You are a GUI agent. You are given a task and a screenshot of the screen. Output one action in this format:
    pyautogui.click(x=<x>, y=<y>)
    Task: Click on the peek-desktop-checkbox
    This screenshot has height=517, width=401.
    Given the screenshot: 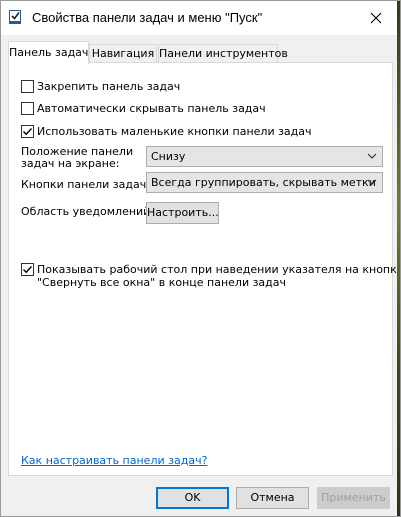 What is the action you would take?
    pyautogui.click(x=27, y=269)
    